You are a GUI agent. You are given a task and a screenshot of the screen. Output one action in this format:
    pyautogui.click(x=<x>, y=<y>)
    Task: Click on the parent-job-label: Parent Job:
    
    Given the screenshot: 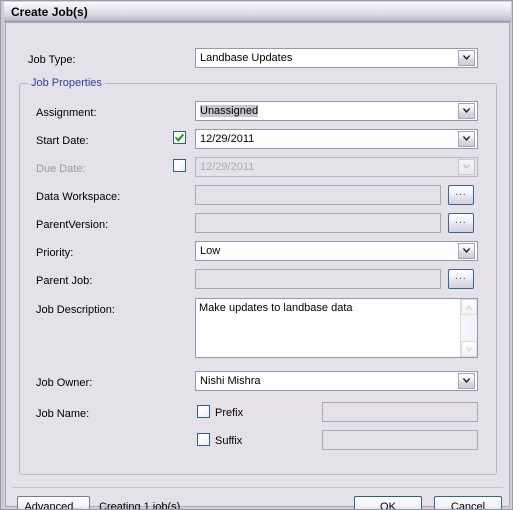 What is the action you would take?
    pyautogui.click(x=64, y=281)
    